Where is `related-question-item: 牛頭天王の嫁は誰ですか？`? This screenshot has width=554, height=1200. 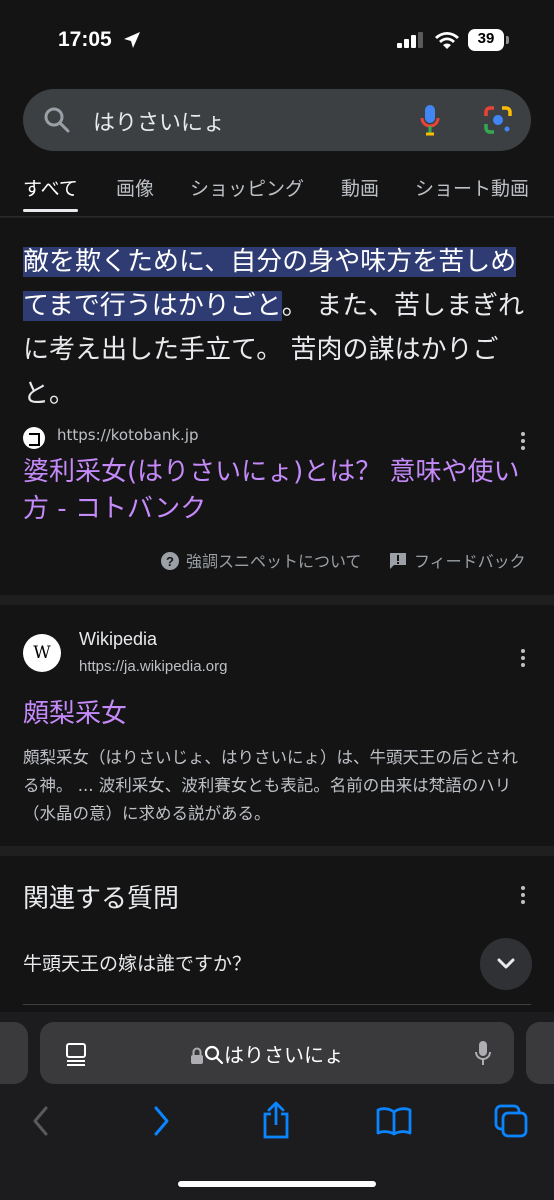
related-question-item: 牛頭天王の嫁は誰ですか？ is located at coordinates (137, 962).